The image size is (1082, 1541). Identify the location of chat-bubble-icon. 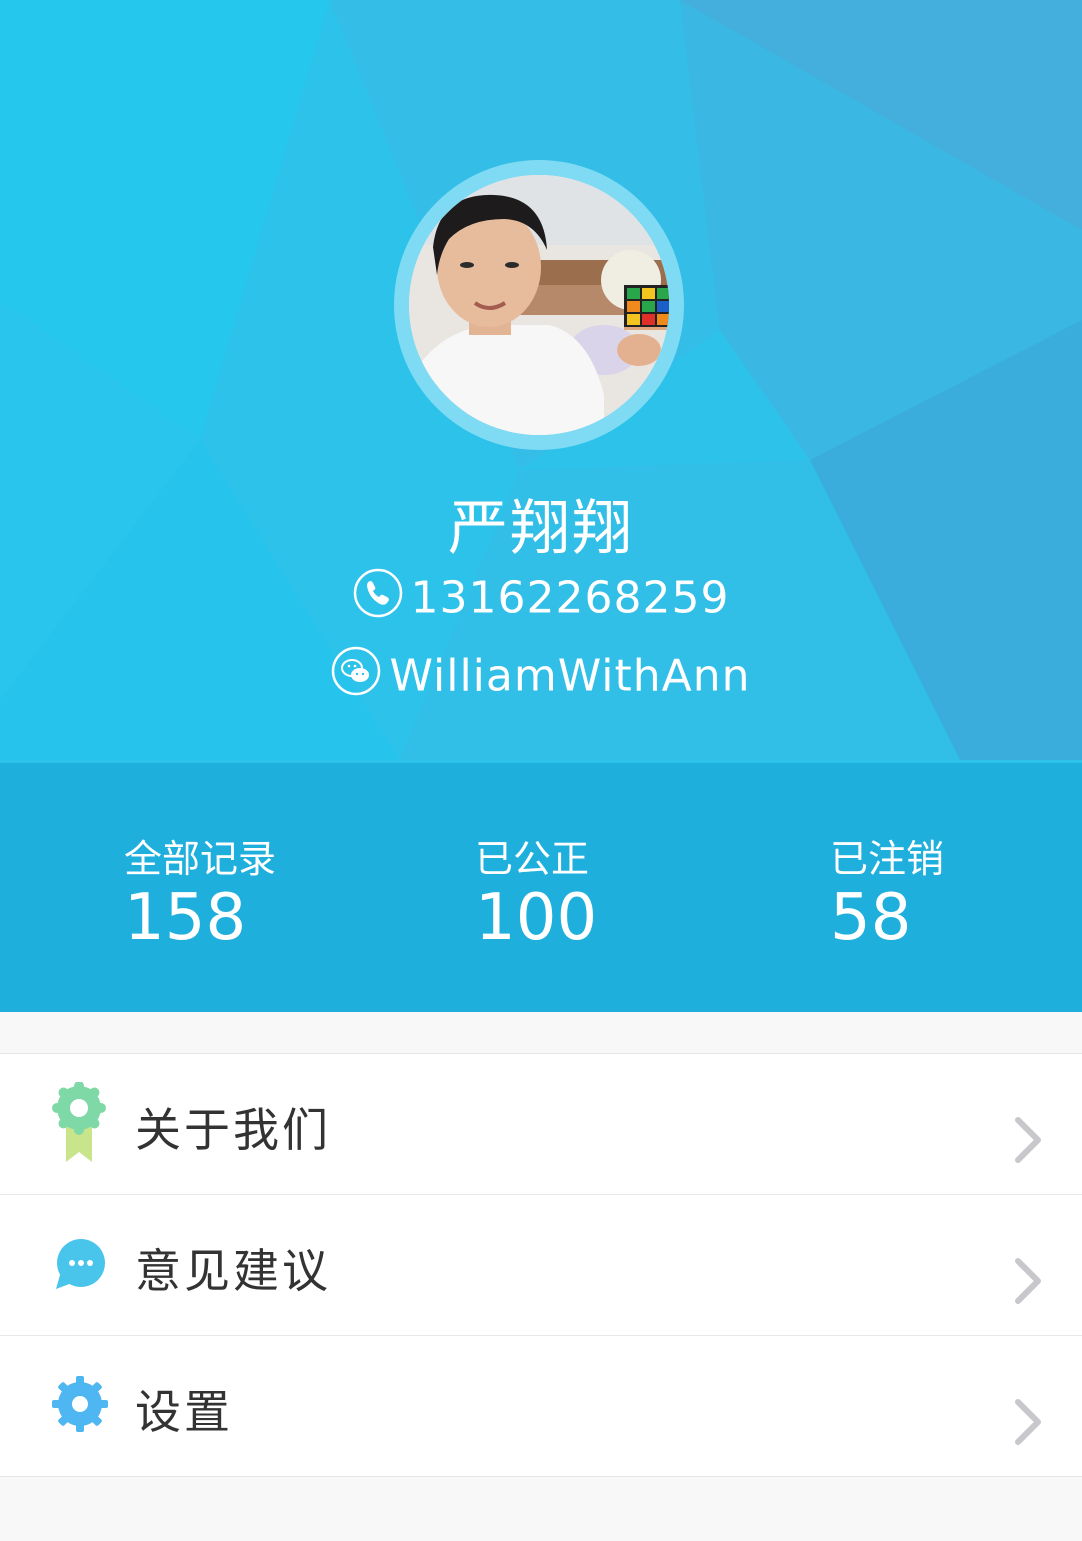
(79, 1277).